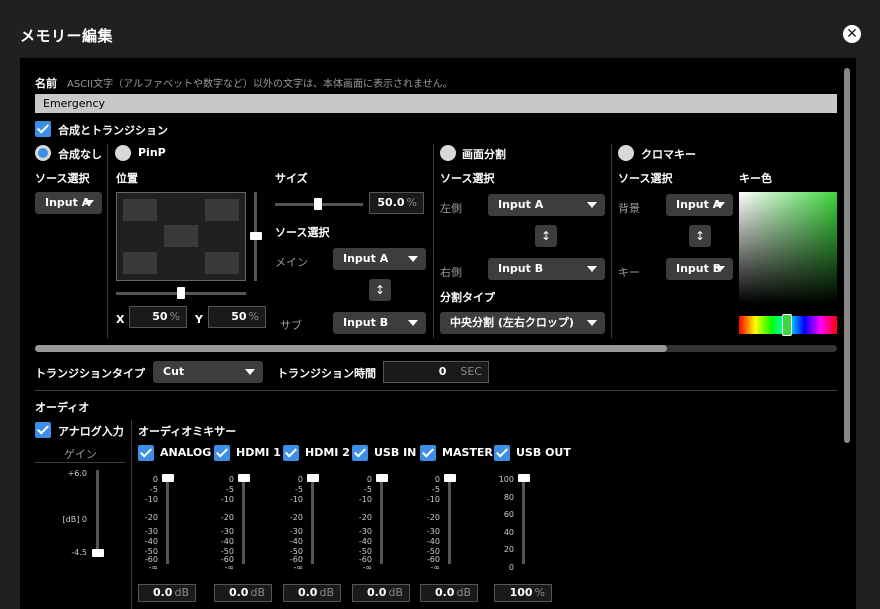 The width and height of the screenshot is (880, 609). Describe the element at coordinates (788, 248) in the screenshot. I see `key-color-picker` at that location.